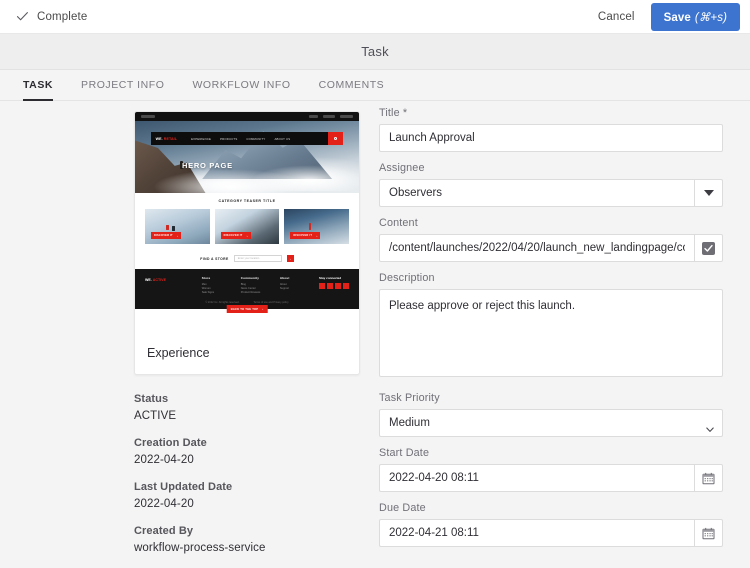 The height and width of the screenshot is (568, 750). Describe the element at coordinates (250, 292) in the screenshot. I see `mini-footer-col-link: Product Reviews` at that location.